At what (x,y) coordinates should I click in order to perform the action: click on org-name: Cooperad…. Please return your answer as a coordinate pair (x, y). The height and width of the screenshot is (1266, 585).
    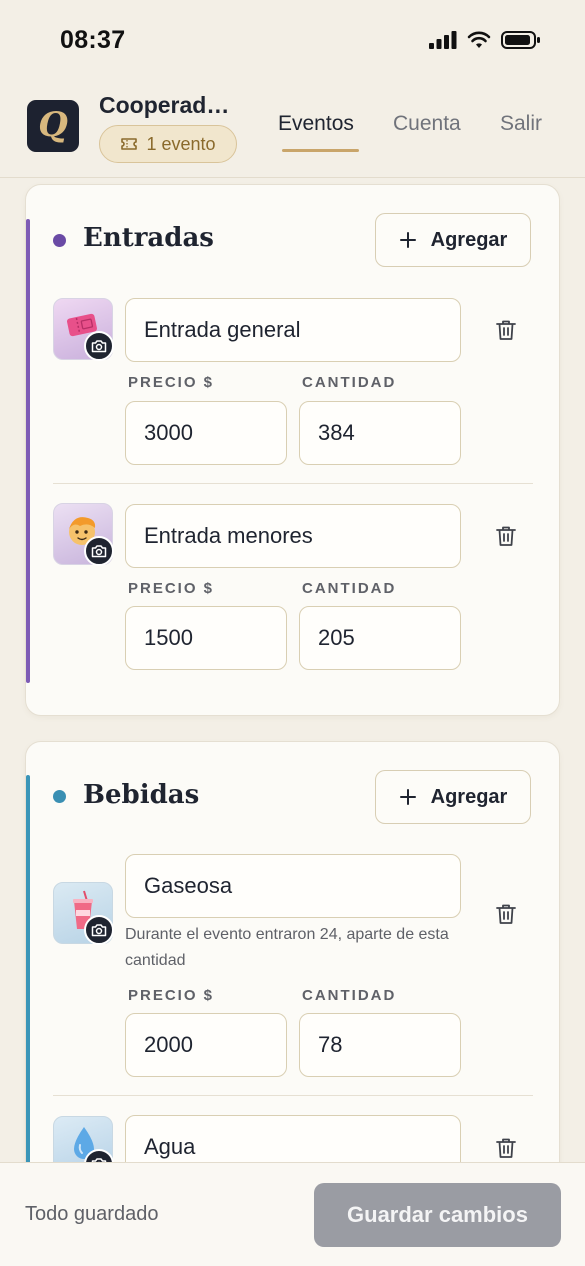
    Looking at the image, I should click on (164, 105).